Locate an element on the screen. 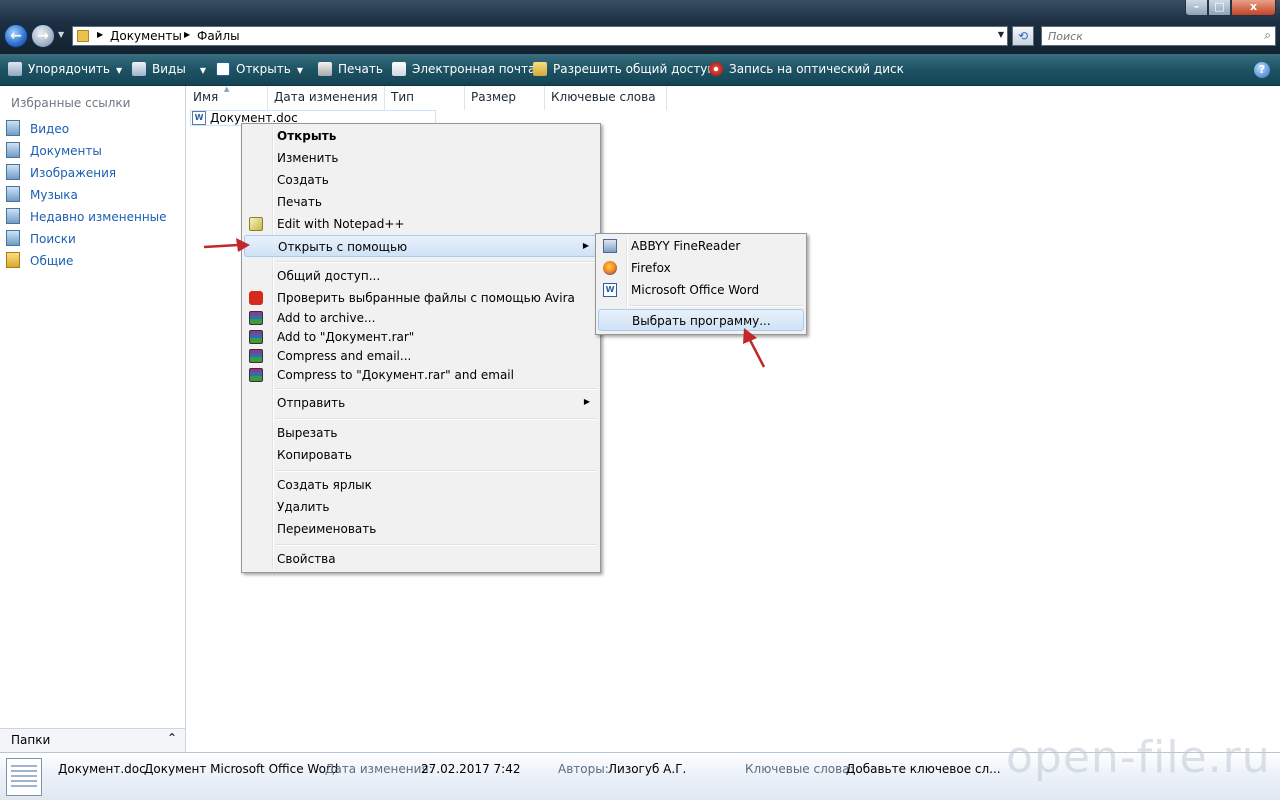 This screenshot has width=1280, height=800. document-icon is located at coordinates (24, 777).